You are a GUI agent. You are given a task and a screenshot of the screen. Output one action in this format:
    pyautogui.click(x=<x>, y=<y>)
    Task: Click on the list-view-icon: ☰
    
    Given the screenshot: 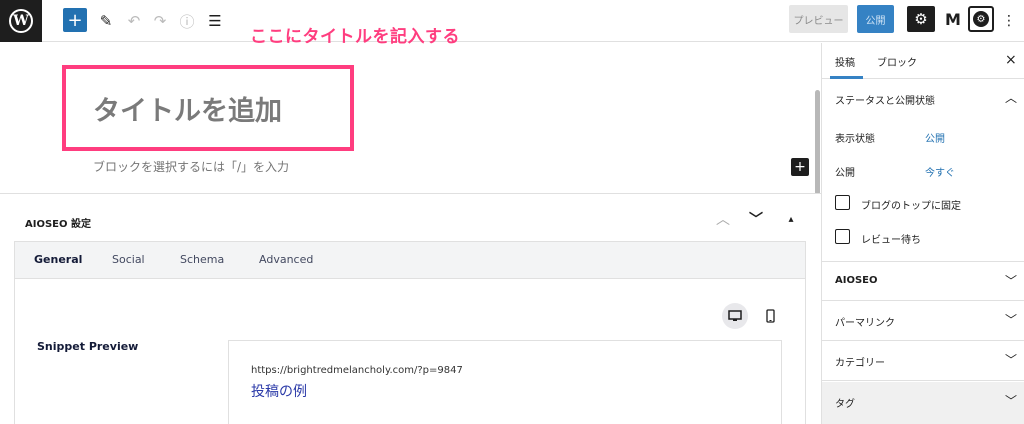 What is the action you would take?
    pyautogui.click(x=215, y=21)
    